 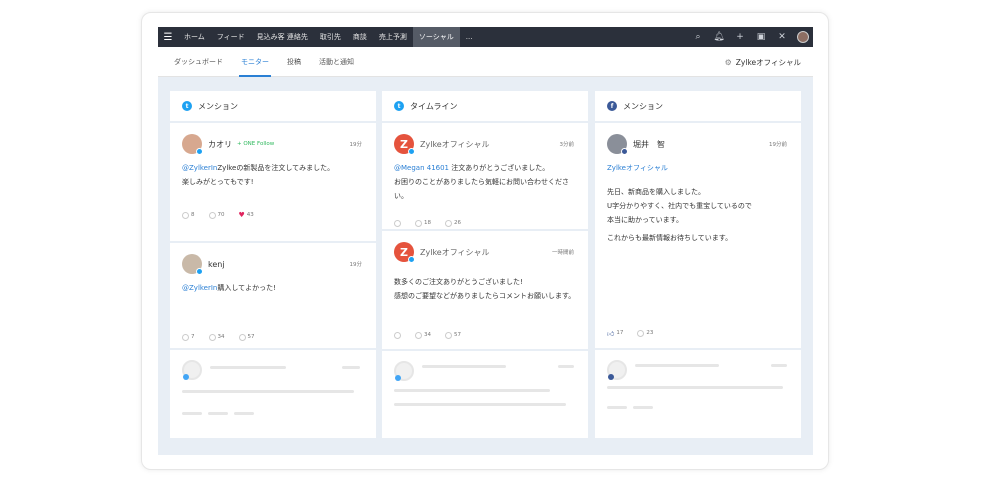 What do you see at coordinates (567, 145) in the screenshot?
I see `post-time: 3分前` at bounding box center [567, 145].